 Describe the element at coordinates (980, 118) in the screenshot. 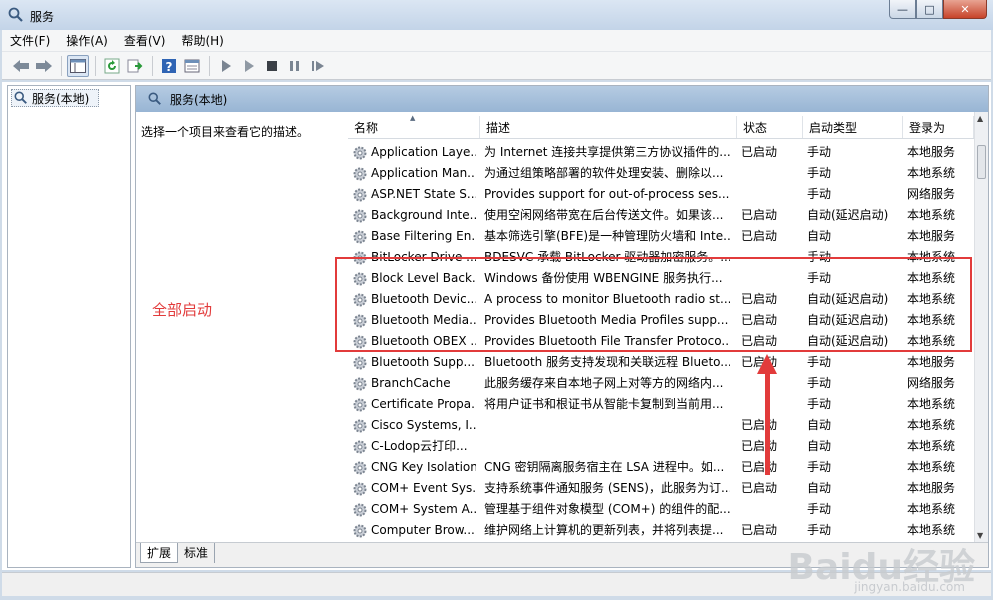

I see `scroll-up-icon: ▲` at that location.